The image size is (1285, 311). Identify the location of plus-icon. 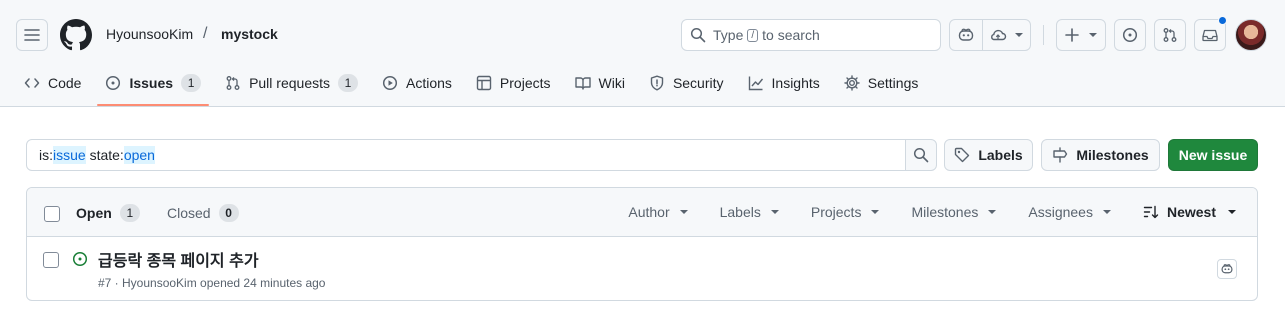
(1072, 35).